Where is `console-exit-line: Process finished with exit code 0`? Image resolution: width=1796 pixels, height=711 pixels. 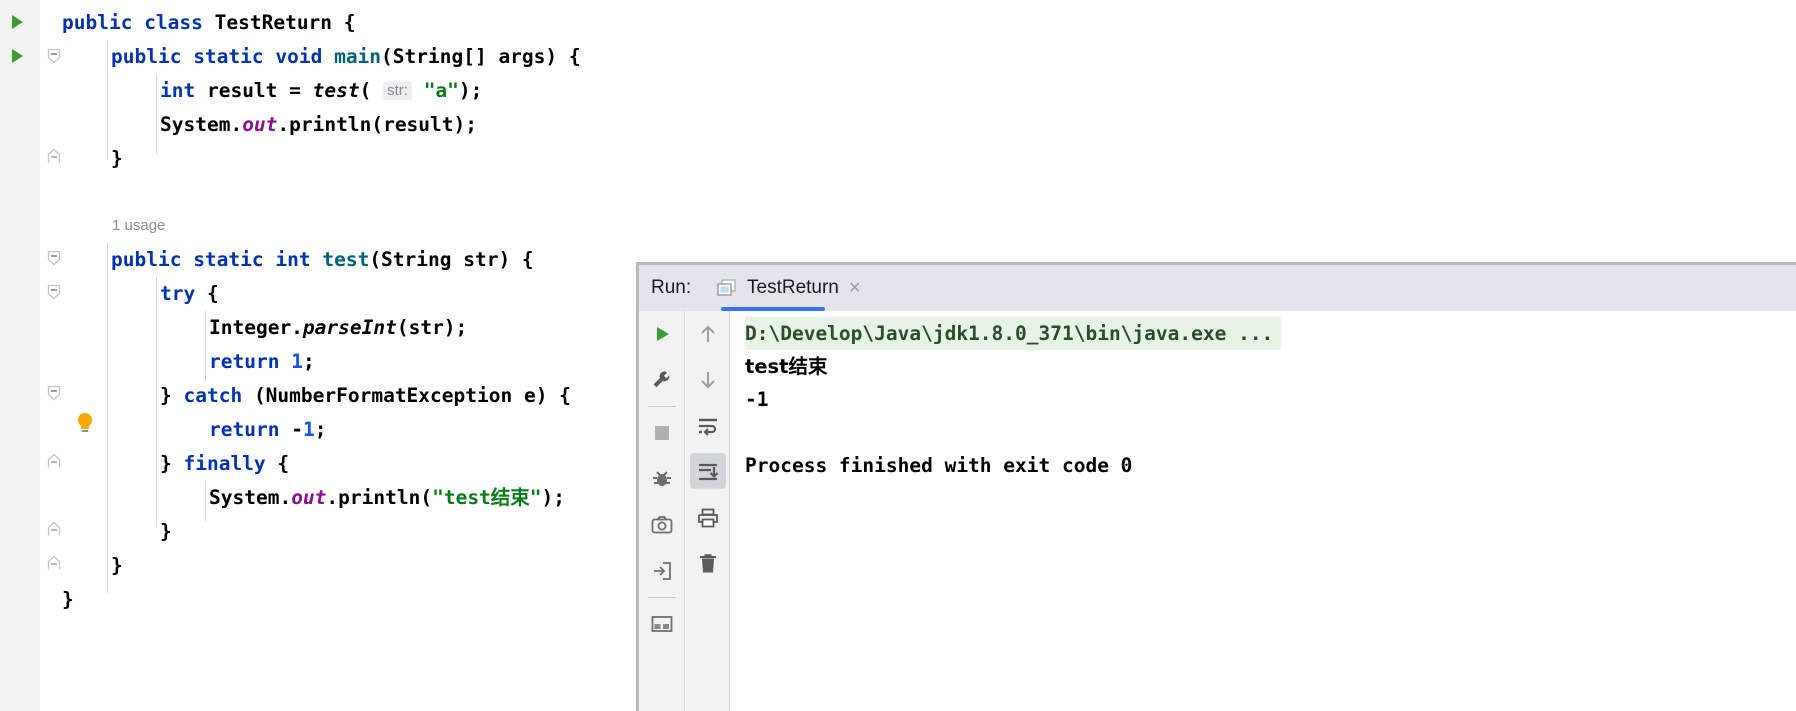
console-exit-line: Process finished with exit code 0 is located at coordinates (939, 465).